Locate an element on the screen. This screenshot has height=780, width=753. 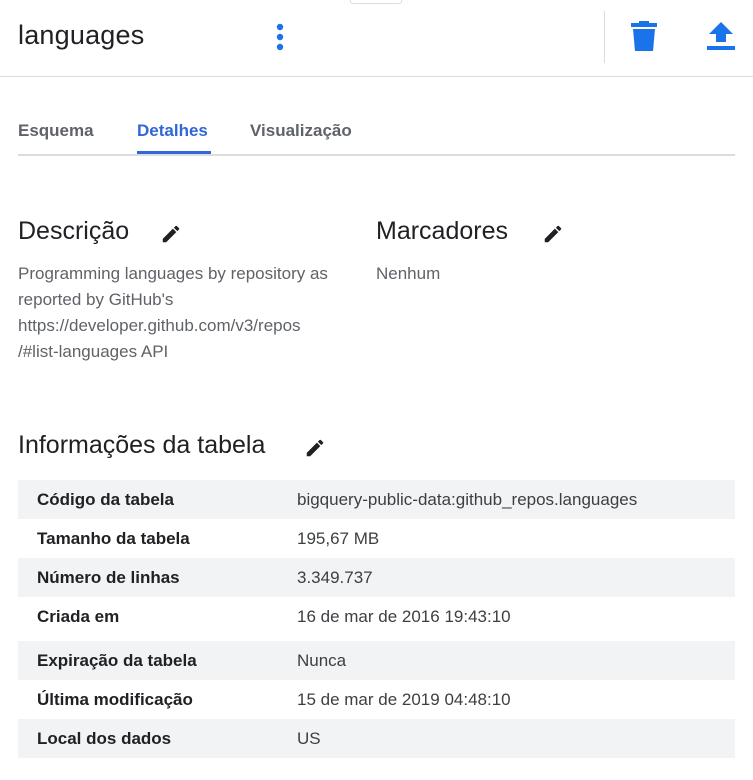
labels-title: Marcadores is located at coordinates (442, 231).